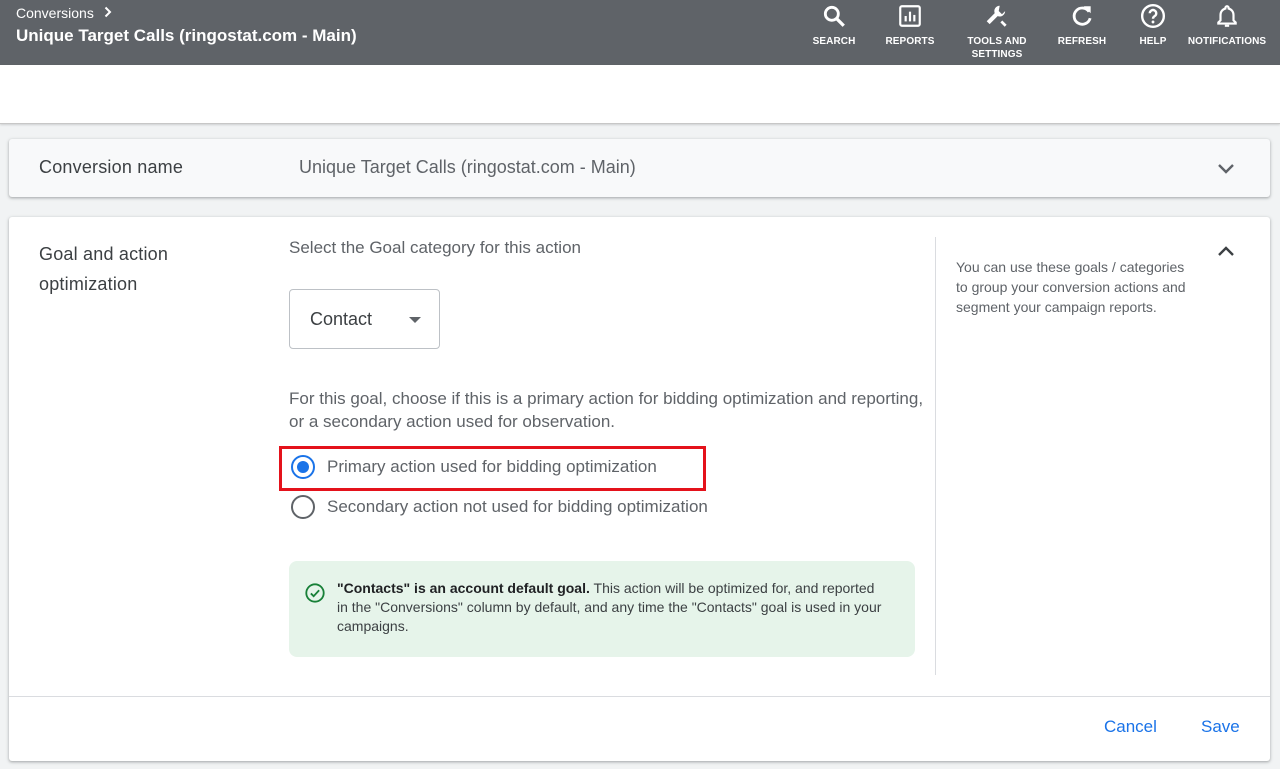 This screenshot has height=769, width=1280. What do you see at coordinates (315, 593) in the screenshot?
I see `check-circle-icon` at bounding box center [315, 593].